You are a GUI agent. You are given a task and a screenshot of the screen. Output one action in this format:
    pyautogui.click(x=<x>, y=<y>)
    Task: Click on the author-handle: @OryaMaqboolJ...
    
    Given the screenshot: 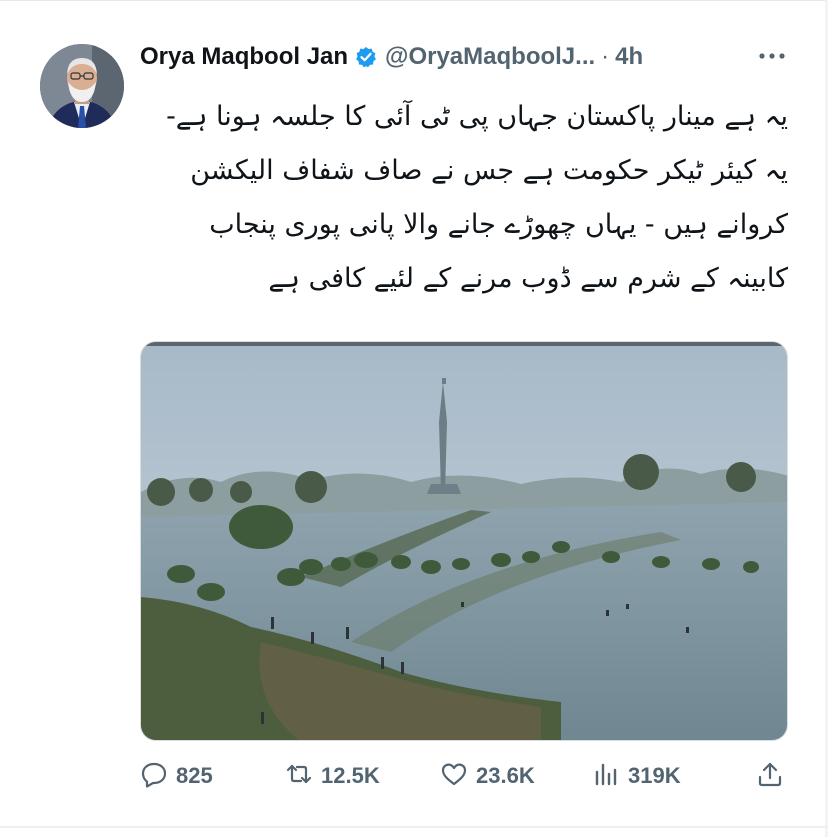 What is the action you would take?
    pyautogui.click(x=490, y=57)
    